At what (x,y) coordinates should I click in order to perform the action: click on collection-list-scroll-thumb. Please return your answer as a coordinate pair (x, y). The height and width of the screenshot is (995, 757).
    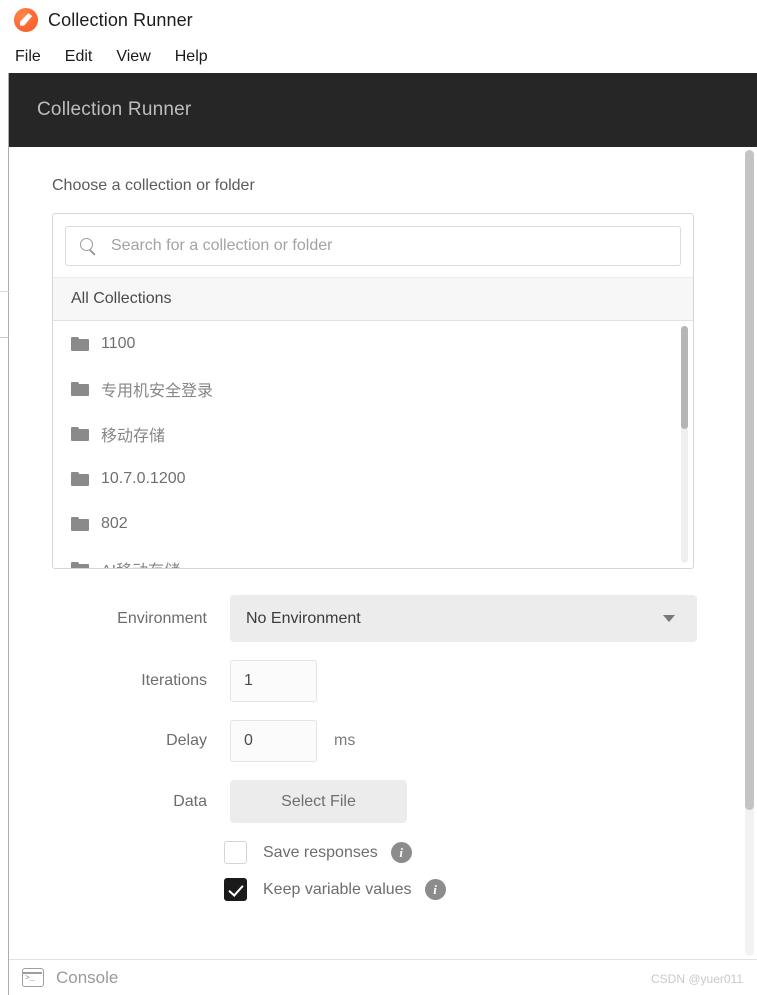
    Looking at the image, I should click on (684, 377).